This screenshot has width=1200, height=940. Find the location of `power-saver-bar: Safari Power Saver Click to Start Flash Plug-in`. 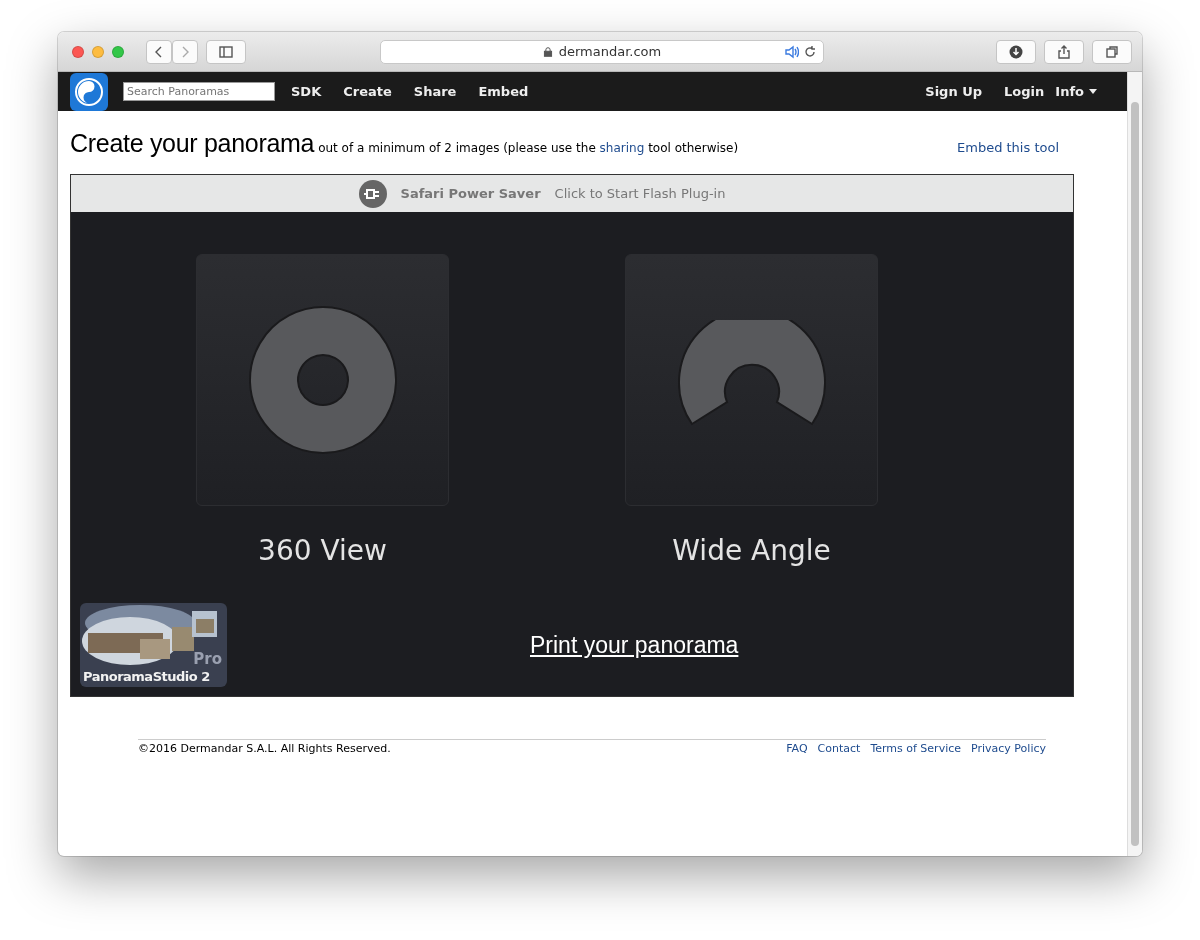

power-saver-bar: Safari Power Saver Click to Start Flash Plug-in is located at coordinates (572, 193).